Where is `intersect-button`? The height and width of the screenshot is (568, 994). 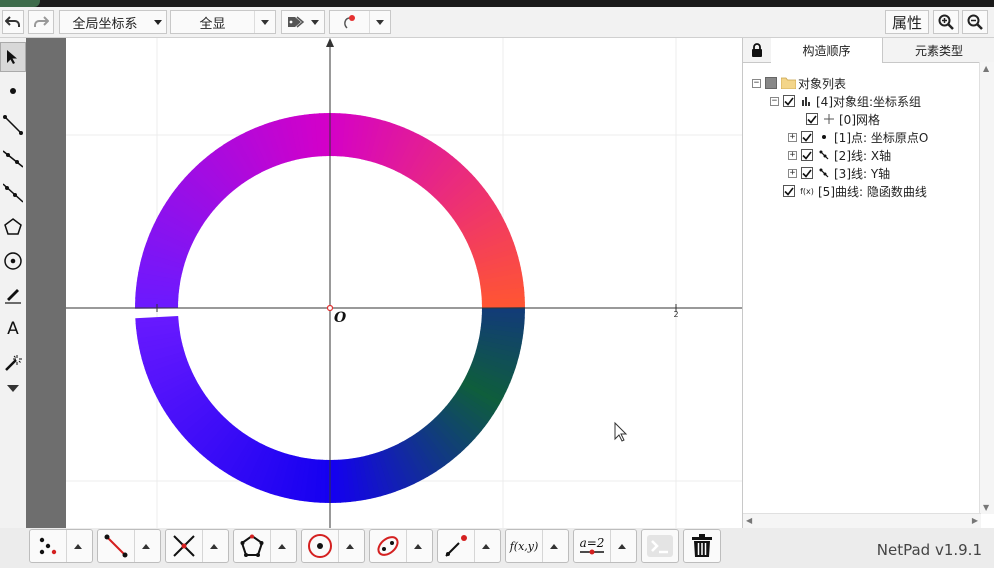
intersect-button is located at coordinates (184, 546).